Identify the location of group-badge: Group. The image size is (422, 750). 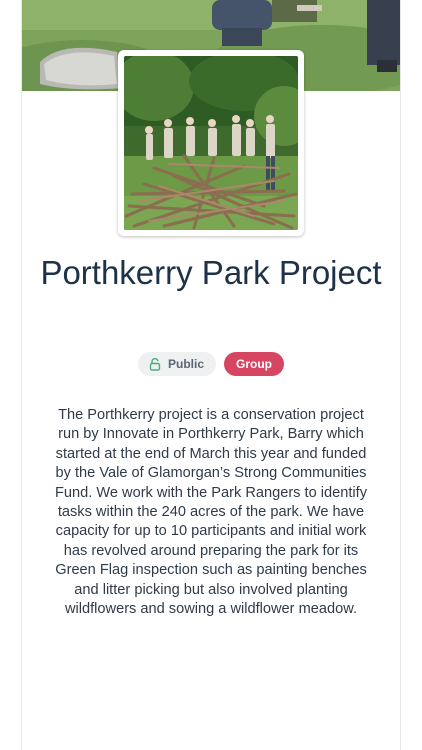
(254, 364).